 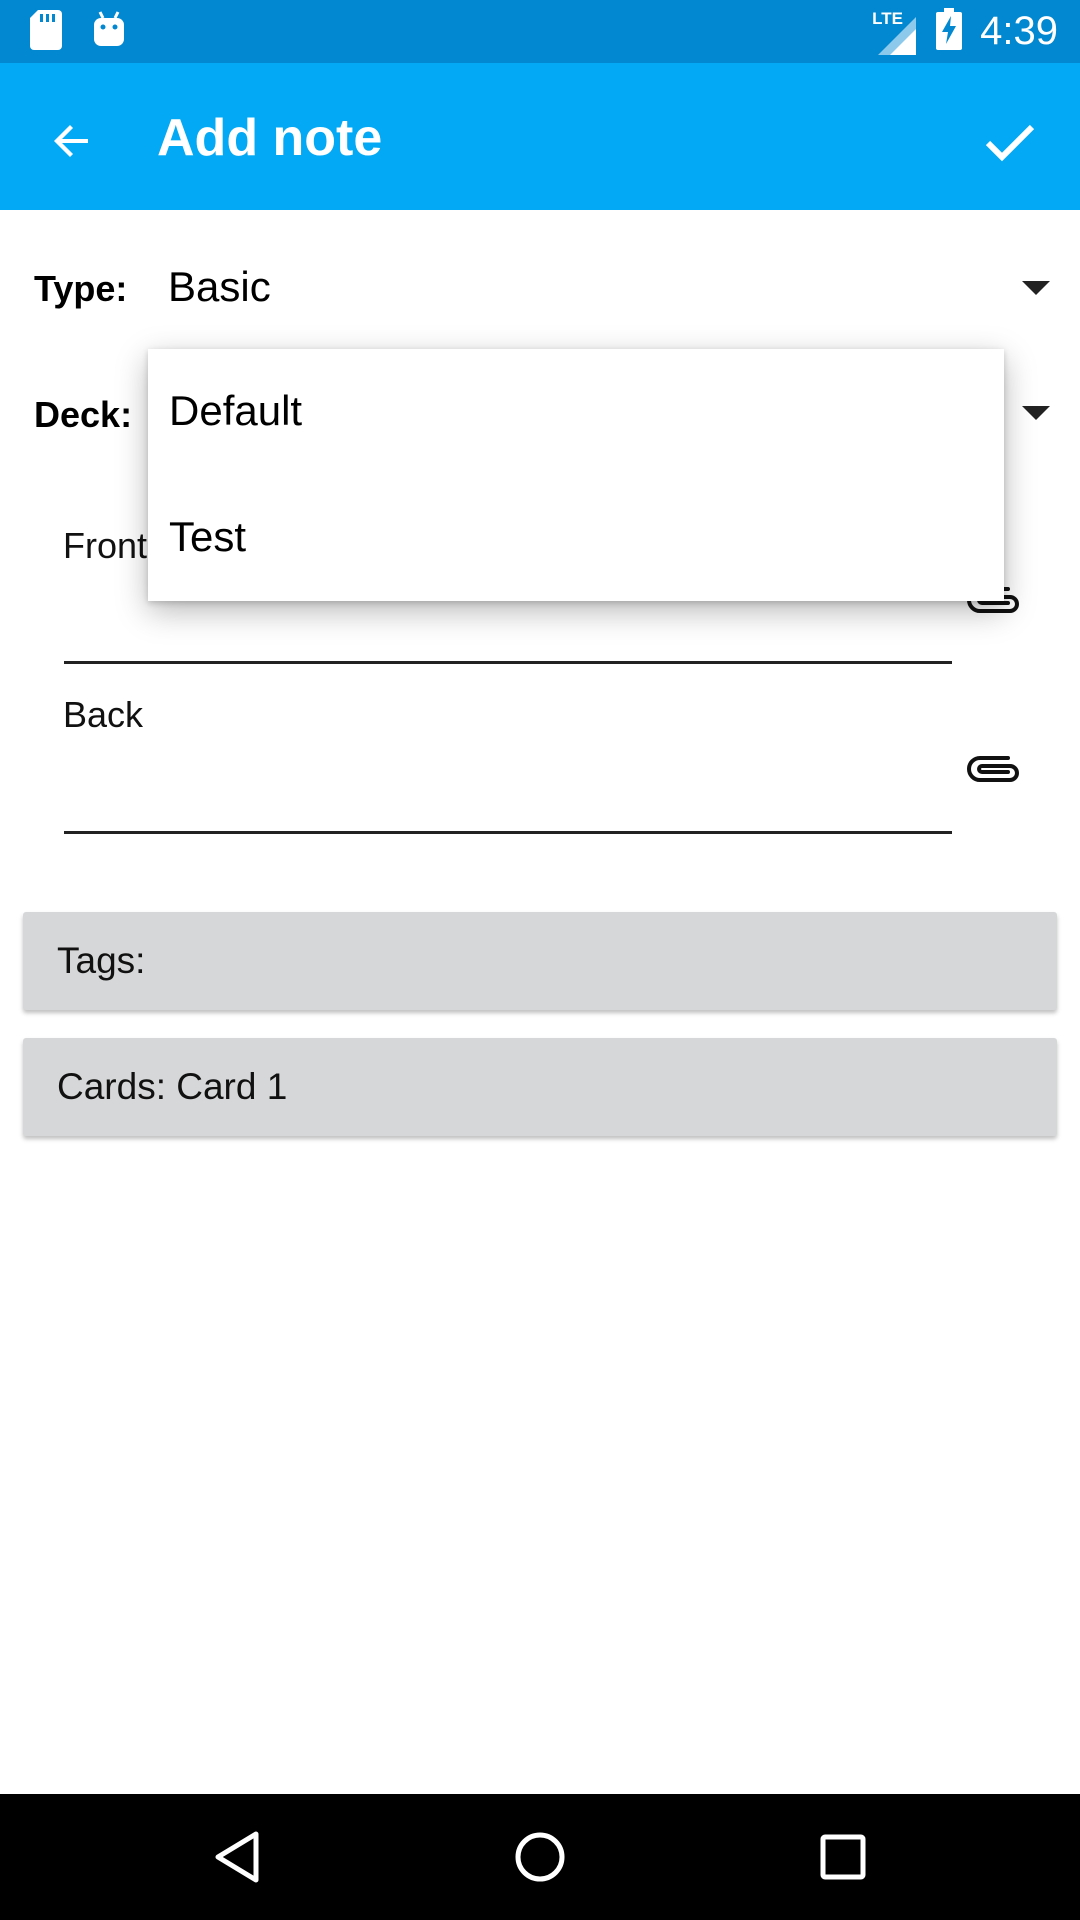 I want to click on front-field-input, so click(x=508, y=662).